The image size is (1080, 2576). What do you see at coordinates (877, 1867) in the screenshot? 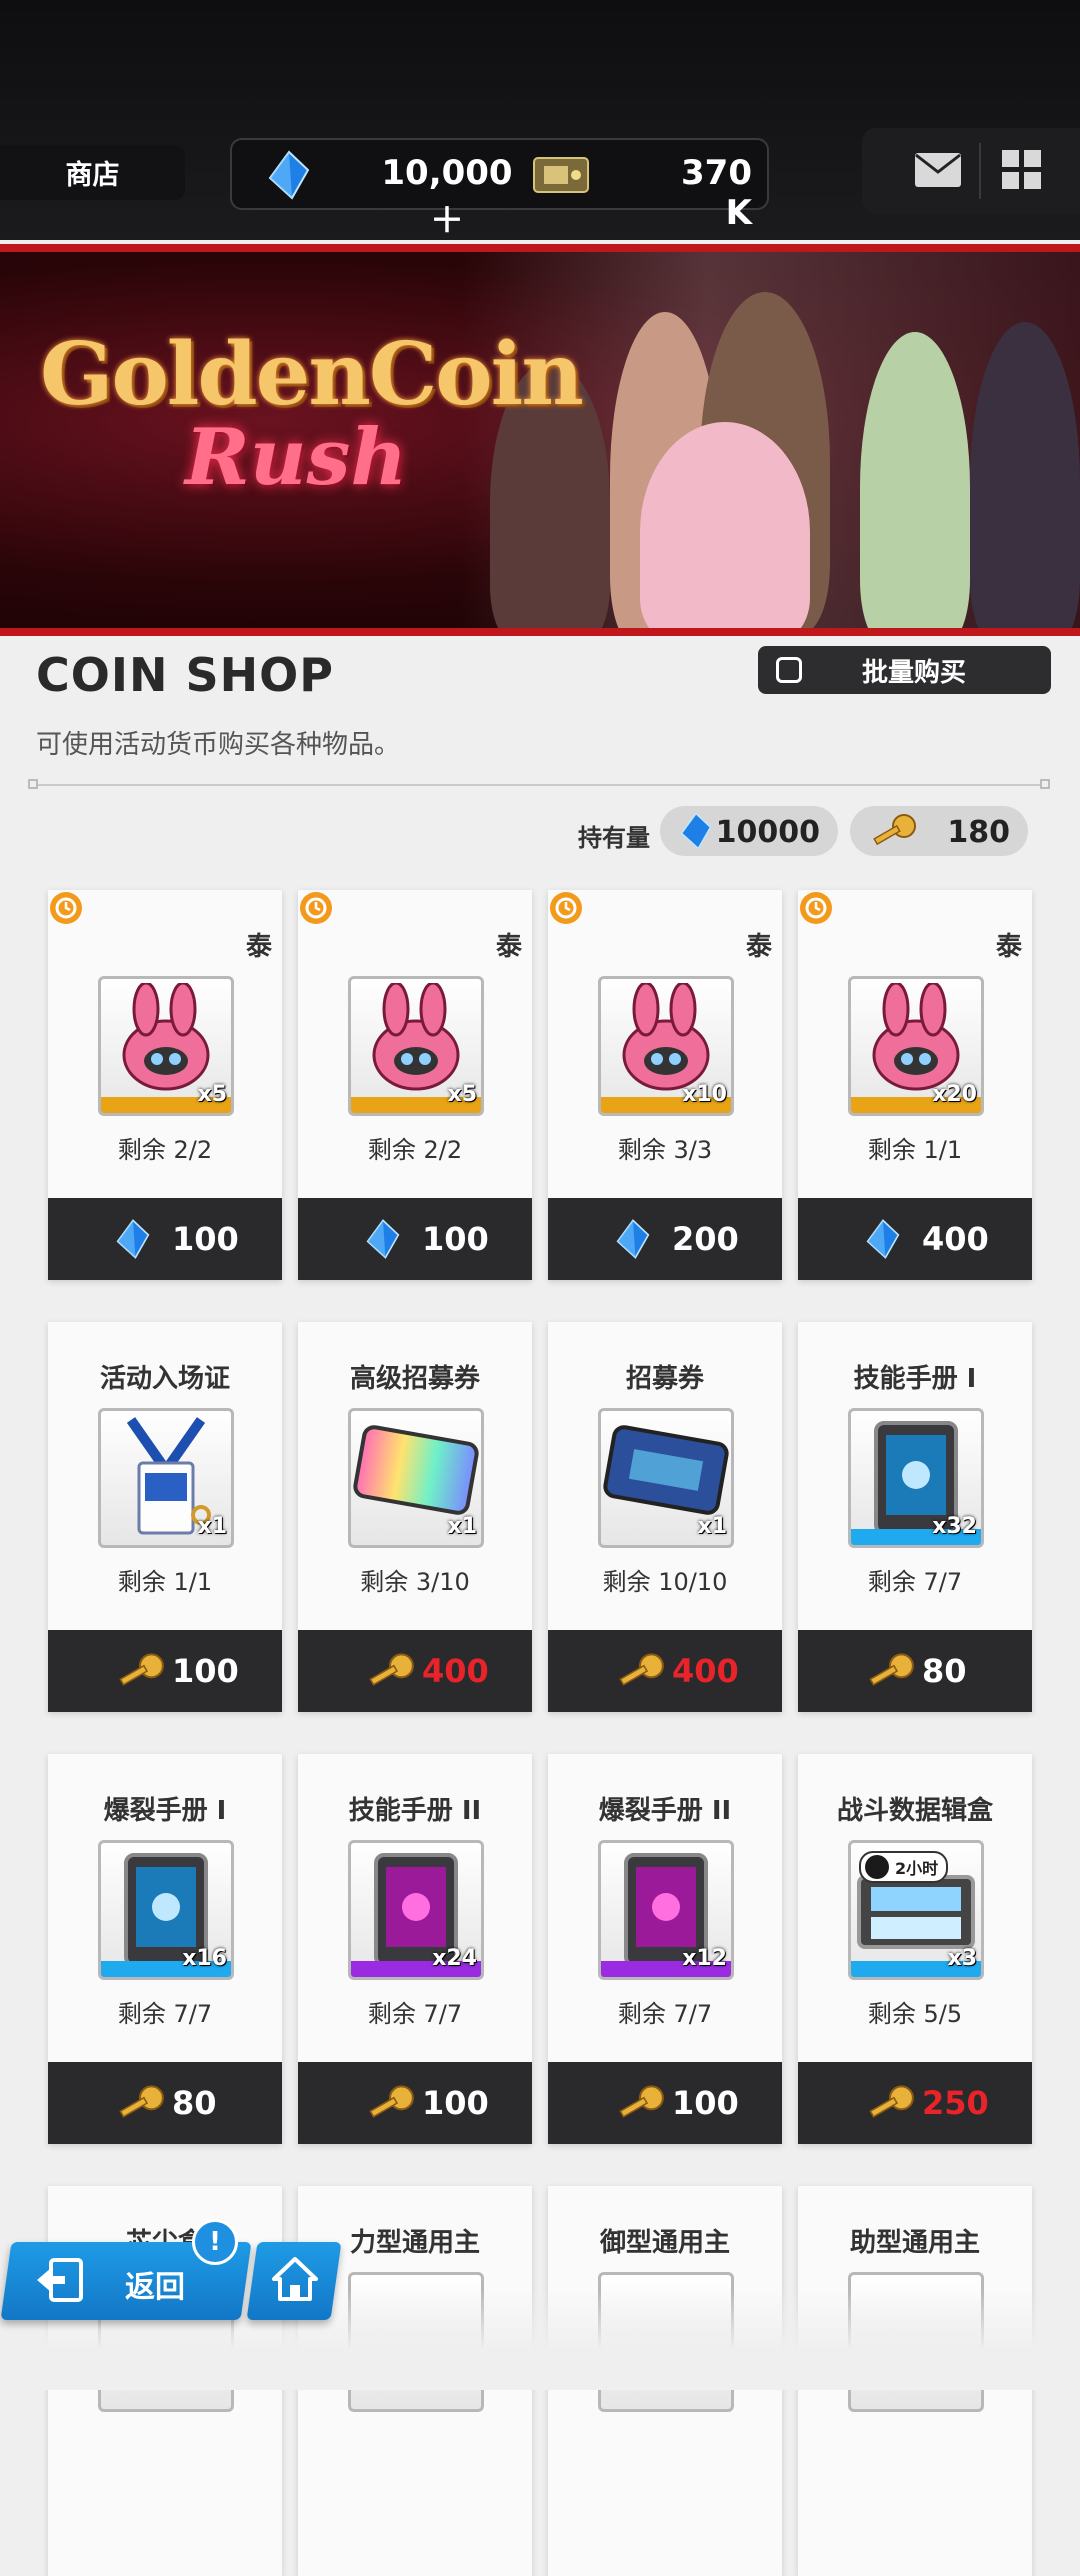
I see `clock-icon` at bounding box center [877, 1867].